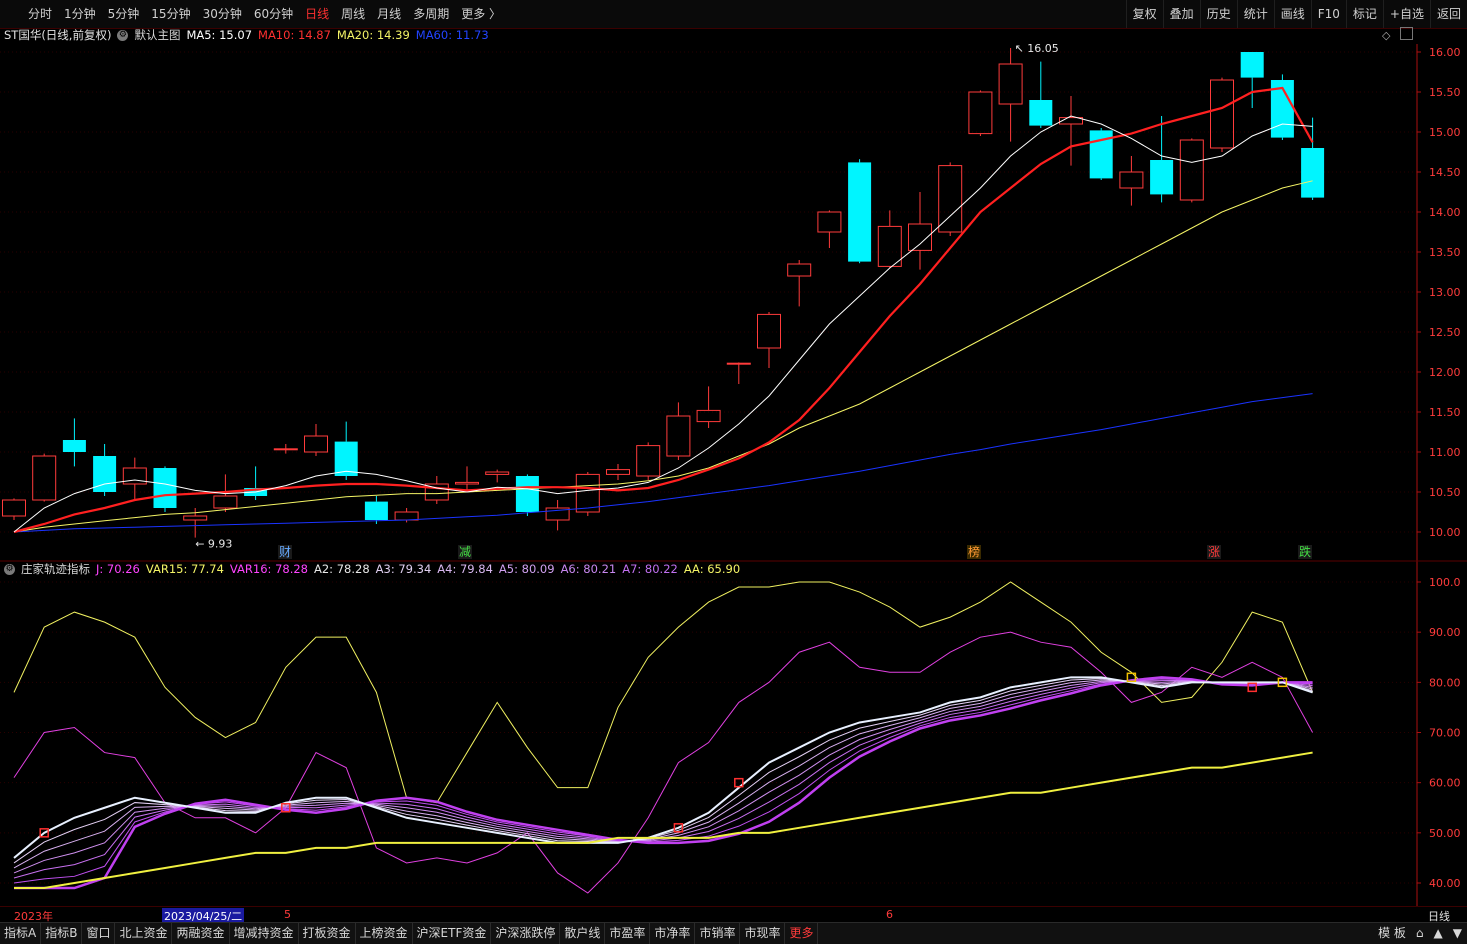 This screenshot has width=1467, height=944. Describe the element at coordinates (170, 14) in the screenshot. I see `period-tab: 15分钟` at that location.